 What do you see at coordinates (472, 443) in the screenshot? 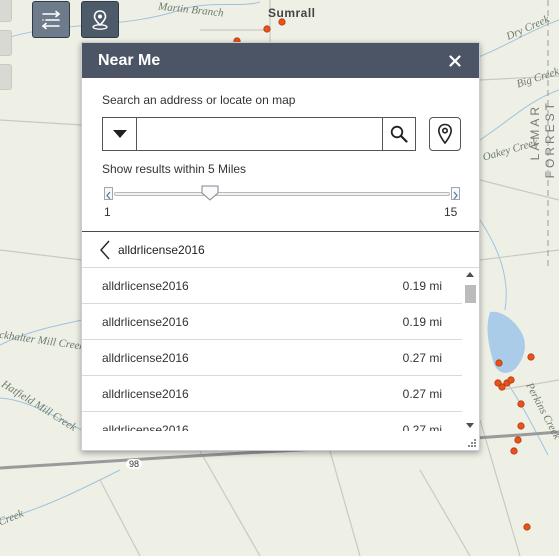
I see `resize-grip-icon` at bounding box center [472, 443].